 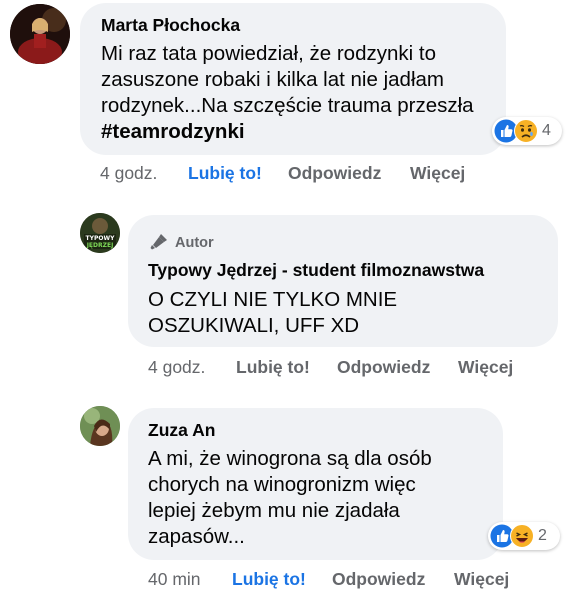 I want to click on reaction-count: 4, so click(x=546, y=130).